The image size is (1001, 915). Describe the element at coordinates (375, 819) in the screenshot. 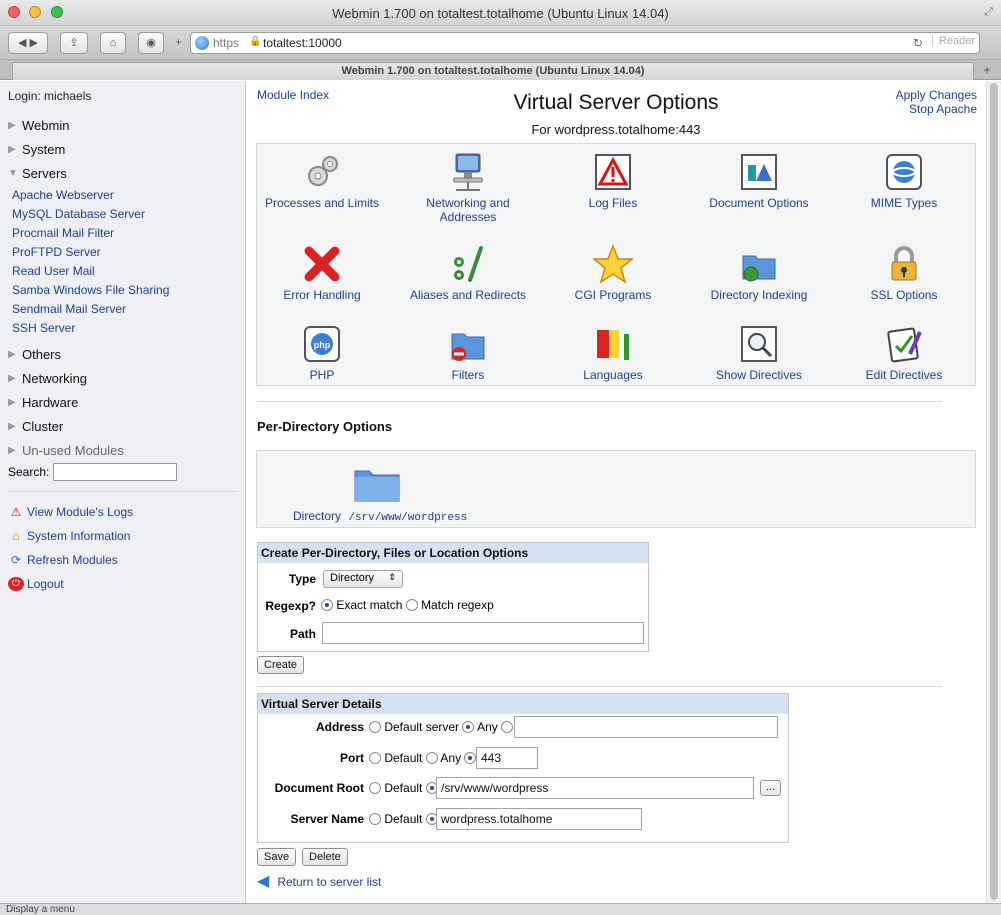

I see `servername-default-radio` at that location.